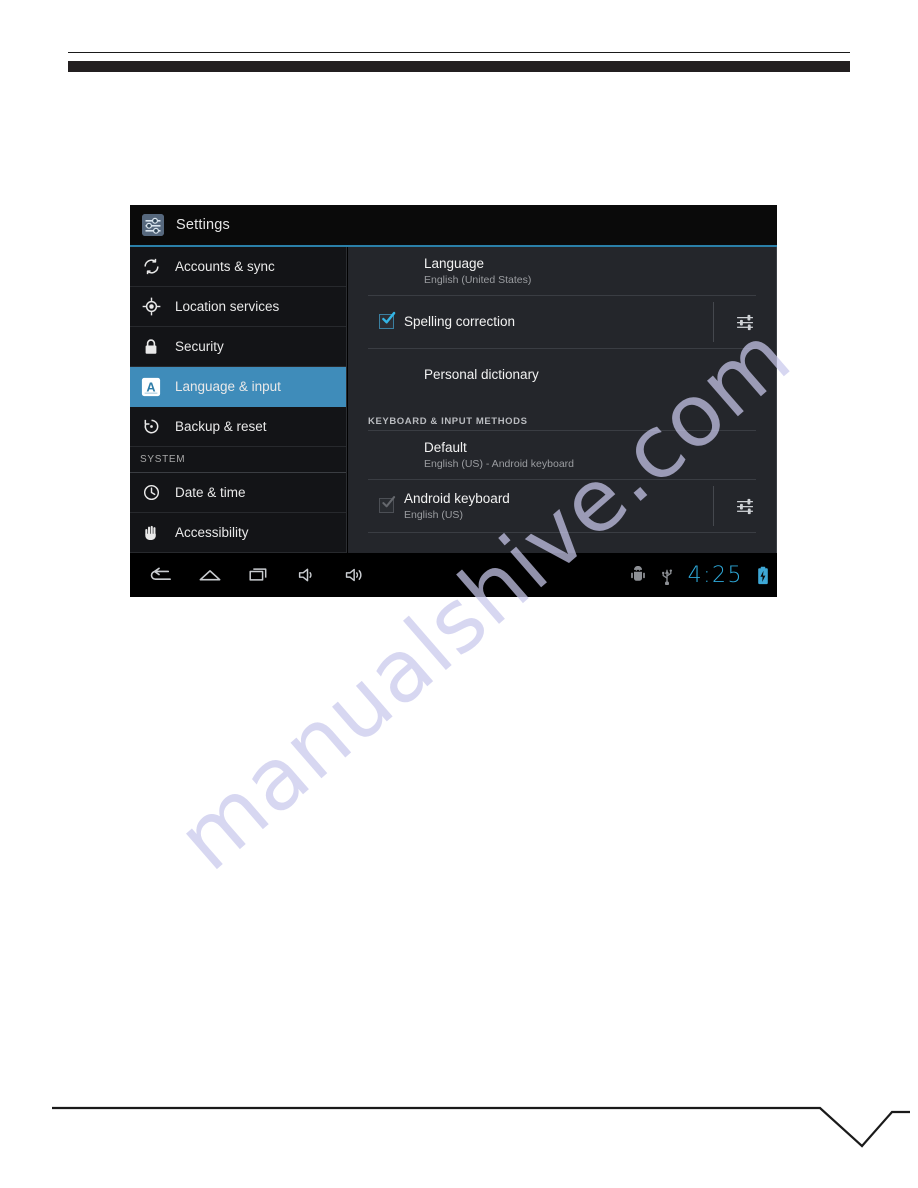  What do you see at coordinates (453, 575) in the screenshot?
I see `android-navigation-bar: 4:25` at bounding box center [453, 575].